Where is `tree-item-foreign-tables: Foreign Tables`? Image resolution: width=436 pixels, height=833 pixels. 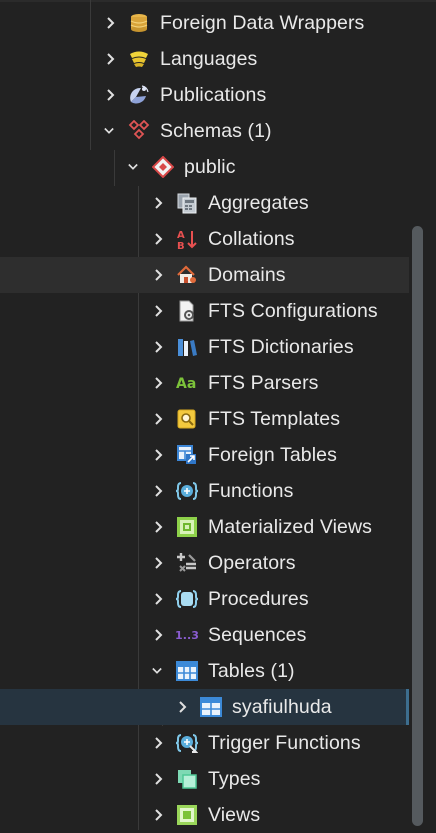 tree-item-foreign-tables: Foreign Tables is located at coordinates (204, 455).